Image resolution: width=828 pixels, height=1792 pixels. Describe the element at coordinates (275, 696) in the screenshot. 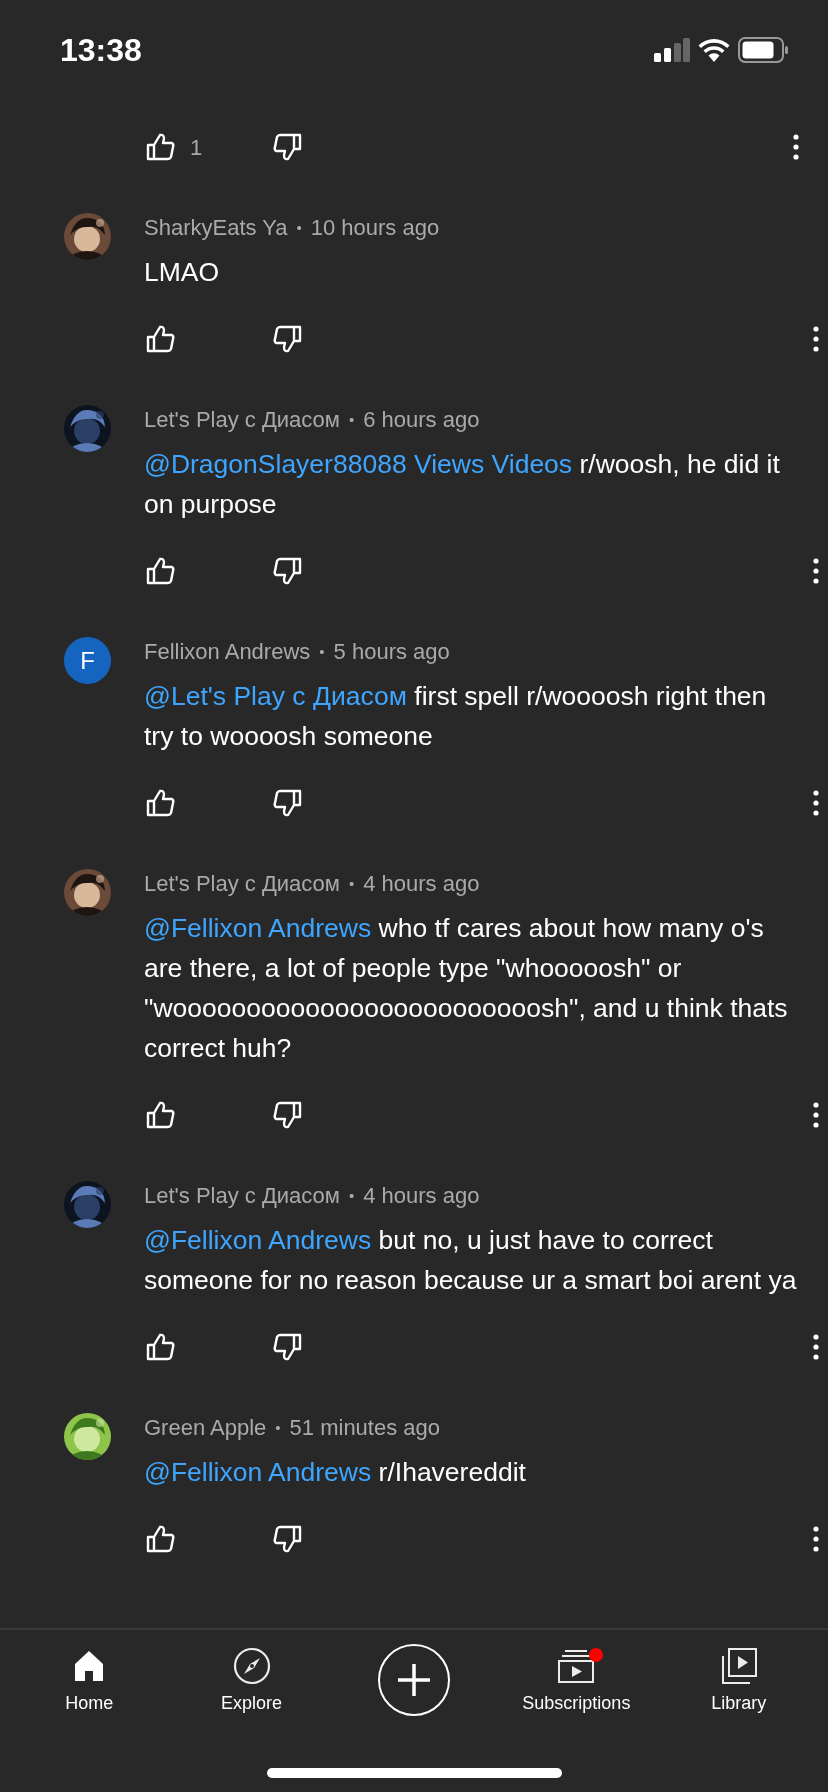

I see `mention-link: @Let's Play с Диасом` at that location.